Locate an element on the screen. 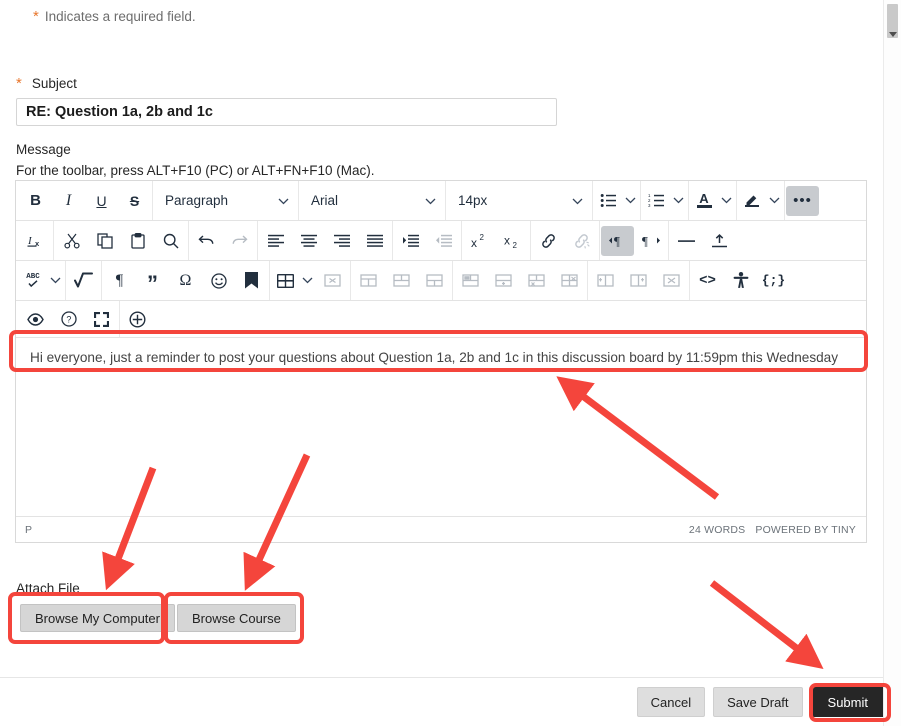  page-break-icon is located at coordinates (719, 241).